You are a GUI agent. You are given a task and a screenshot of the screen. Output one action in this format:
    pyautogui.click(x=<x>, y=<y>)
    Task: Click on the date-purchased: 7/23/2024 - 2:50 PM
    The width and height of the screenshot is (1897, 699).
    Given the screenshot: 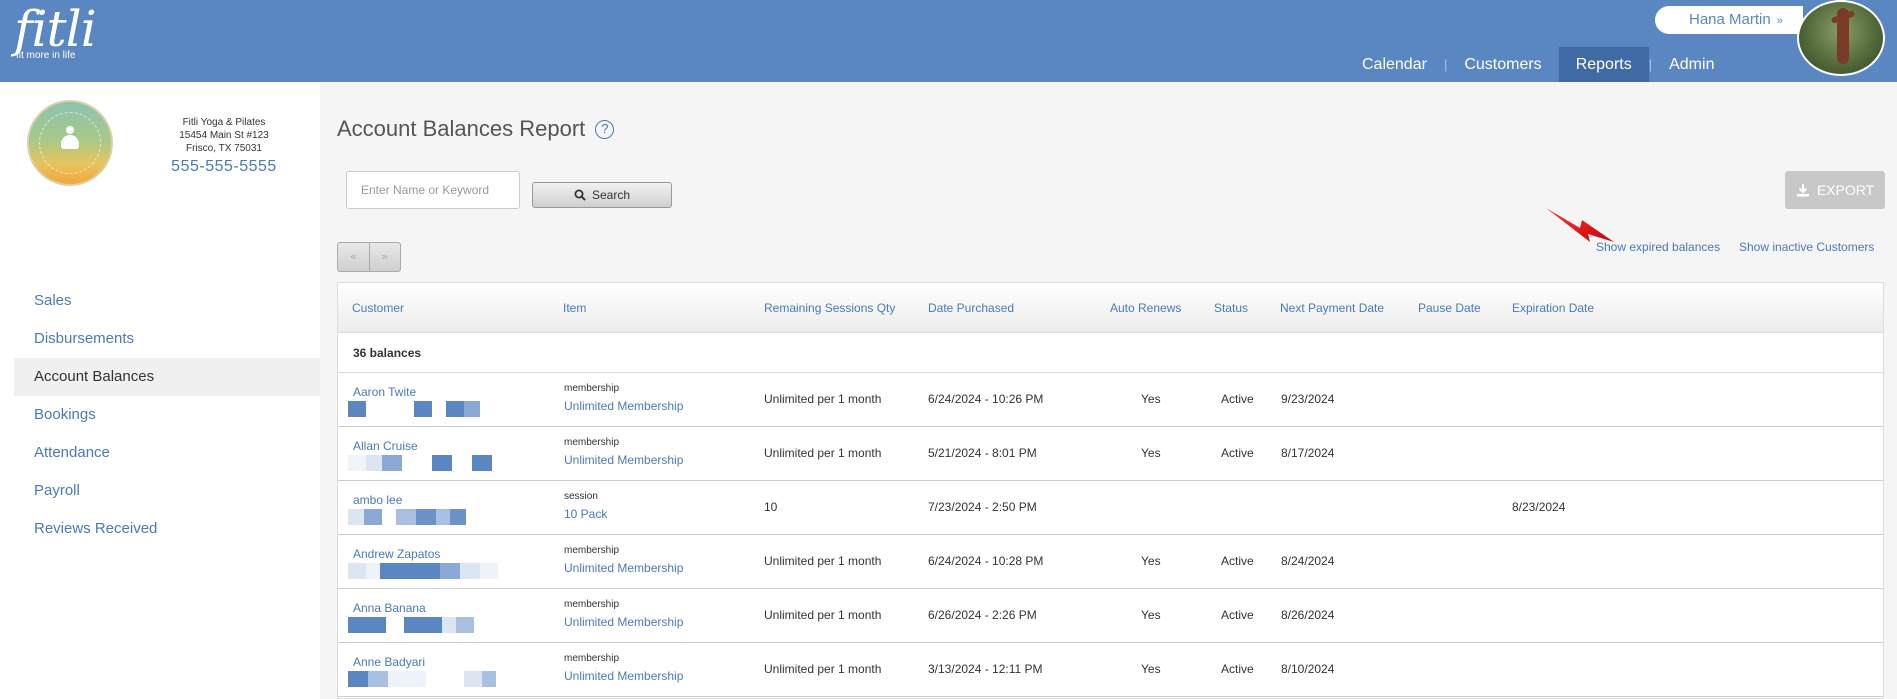 What is the action you would take?
    pyautogui.click(x=982, y=507)
    